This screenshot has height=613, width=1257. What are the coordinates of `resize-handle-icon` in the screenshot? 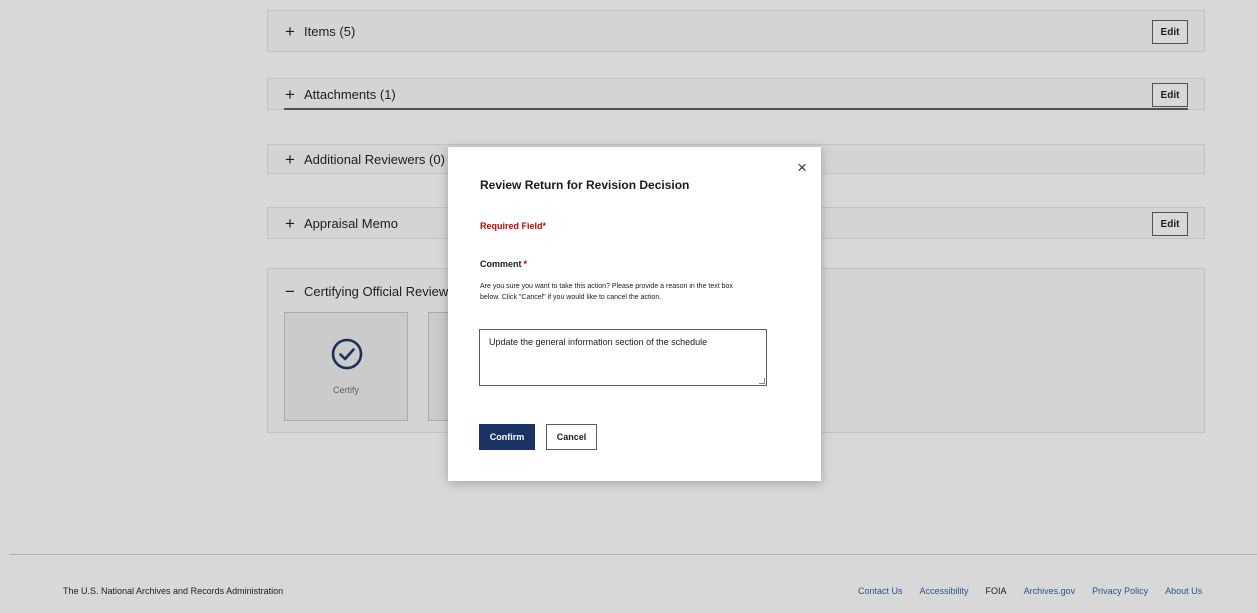 It's located at (762, 381).